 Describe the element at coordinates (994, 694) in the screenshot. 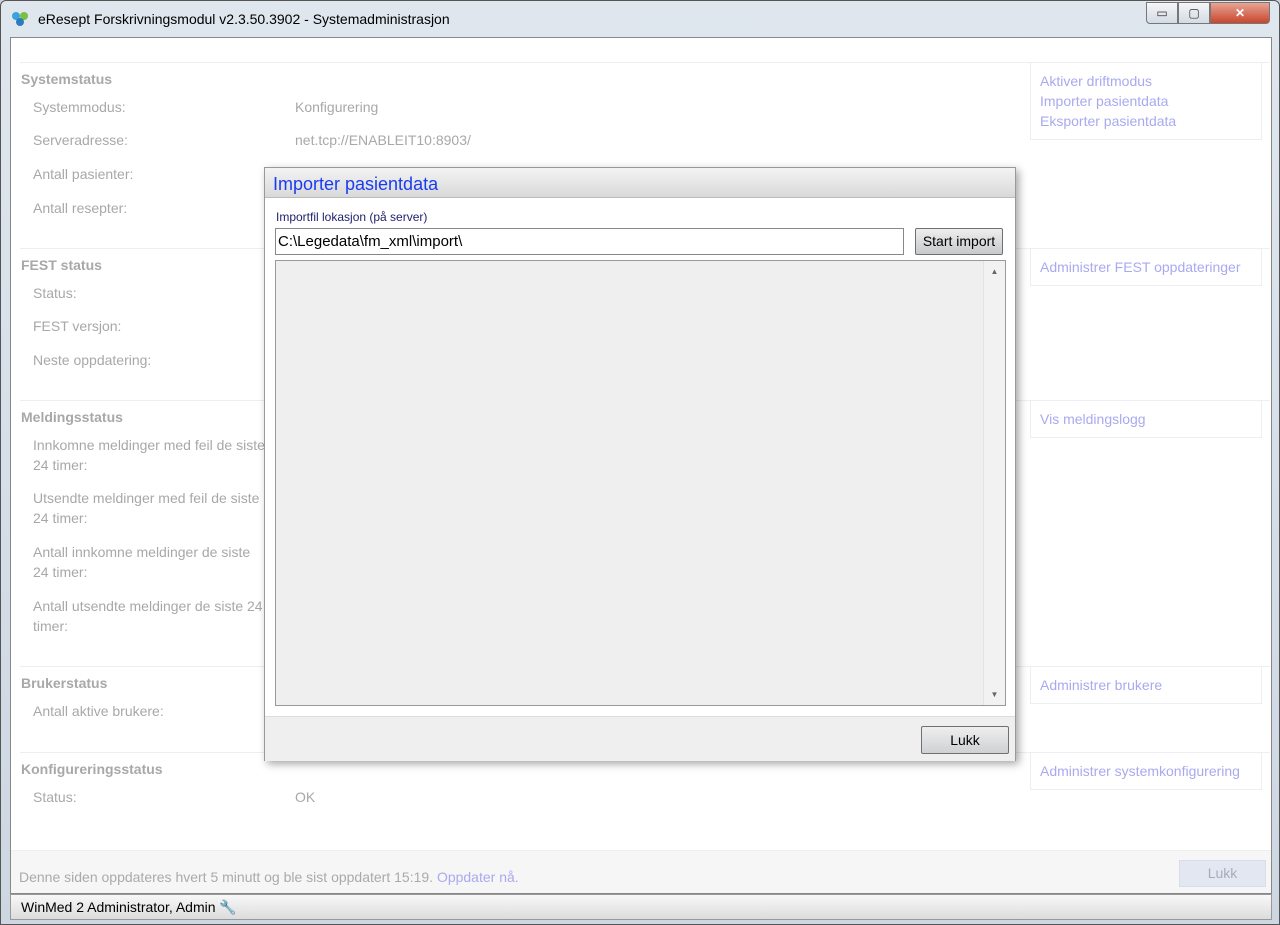

I see `scroll-down-icon: ▼` at that location.